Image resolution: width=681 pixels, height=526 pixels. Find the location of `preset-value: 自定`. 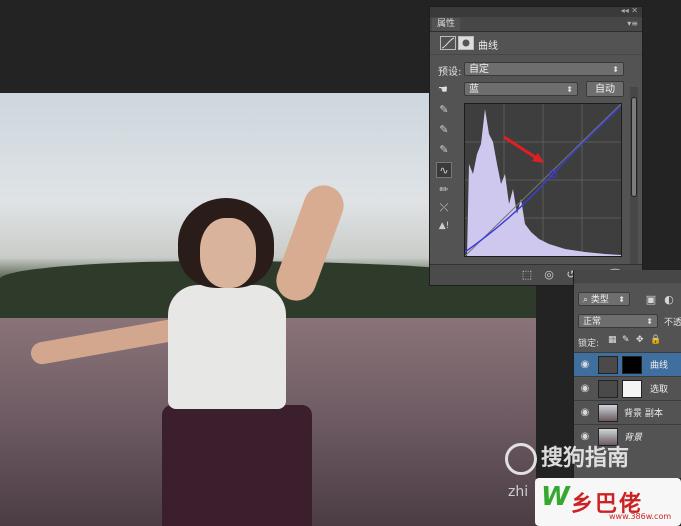

preset-value: 自定 is located at coordinates (479, 69).